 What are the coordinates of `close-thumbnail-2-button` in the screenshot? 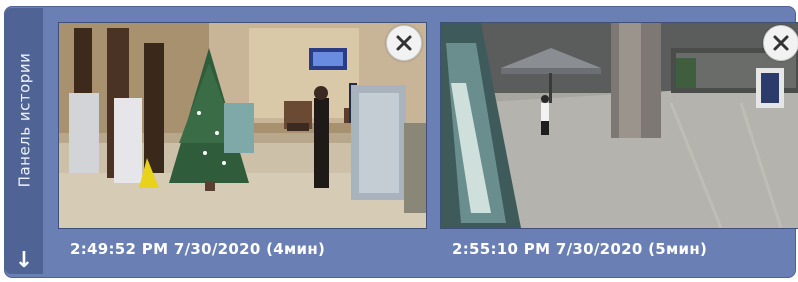 It's located at (780, 43).